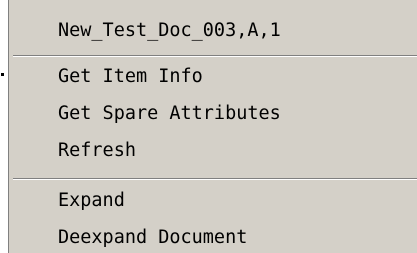 This screenshot has width=417, height=253. Describe the element at coordinates (213, 200) in the screenshot. I see `menu-item-expand: Expand` at that location.